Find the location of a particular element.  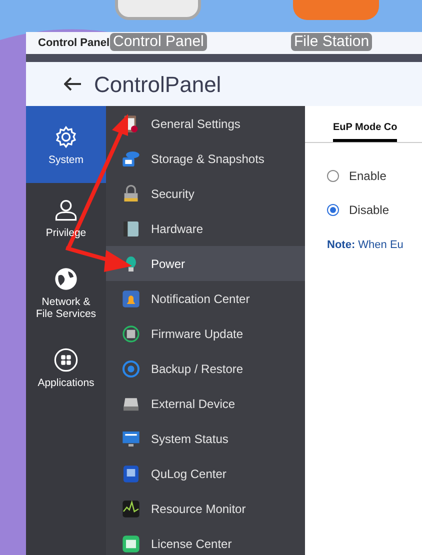

menu-item: External Device is located at coordinates (205, 403).